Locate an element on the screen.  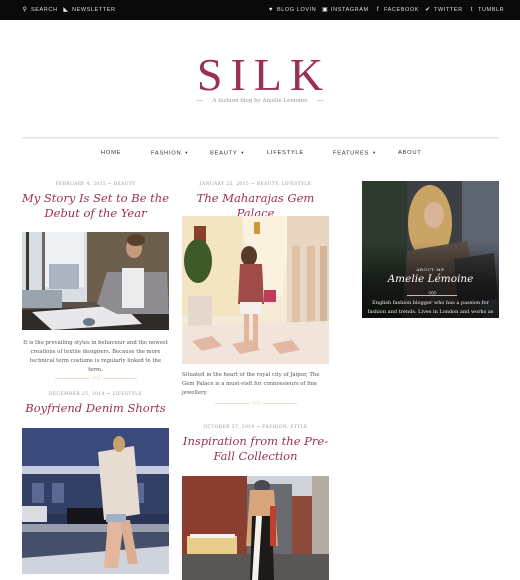
search-icon: ⚲ is located at coordinates (25, 10).